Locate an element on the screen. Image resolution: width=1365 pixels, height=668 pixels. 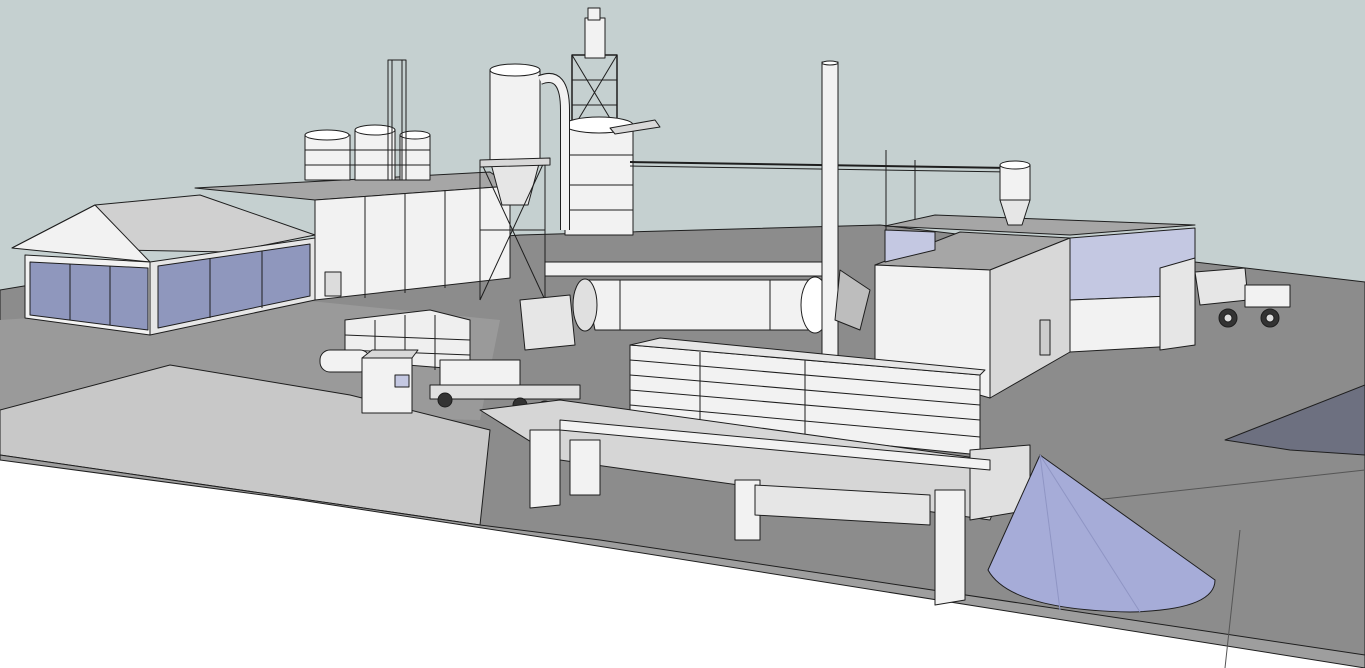
gatehouse is located at coordinates (390, 381).